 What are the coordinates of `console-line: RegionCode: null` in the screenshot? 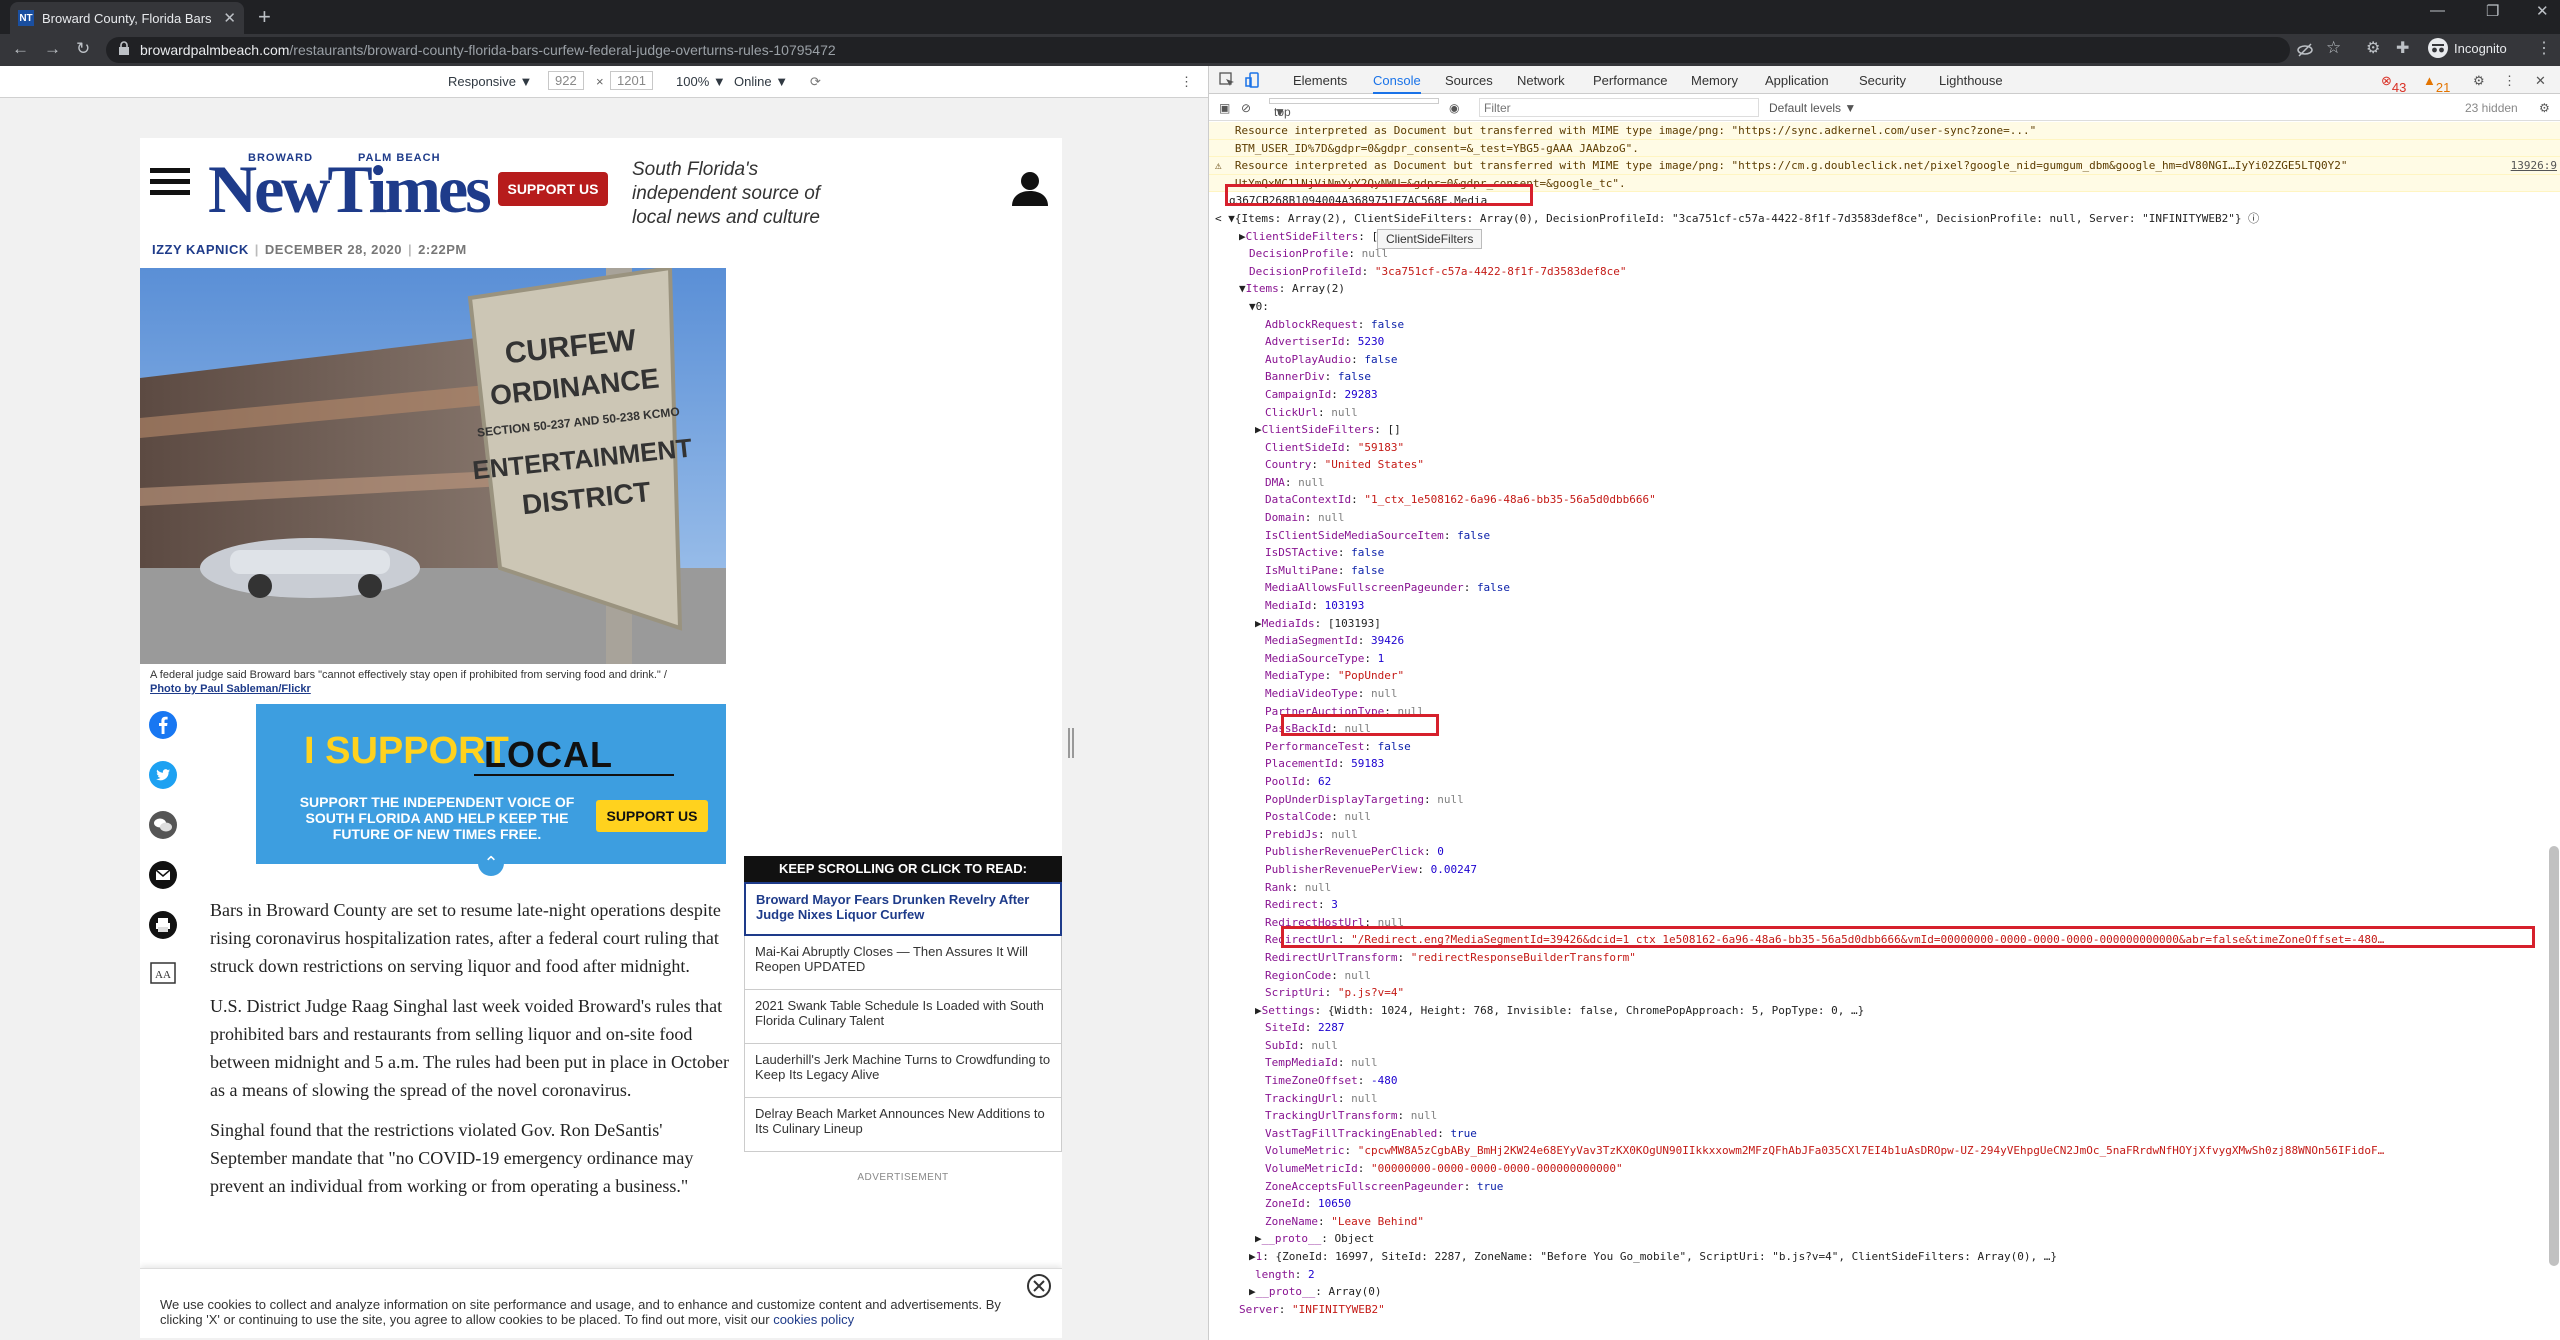 It's located at (1884, 976).